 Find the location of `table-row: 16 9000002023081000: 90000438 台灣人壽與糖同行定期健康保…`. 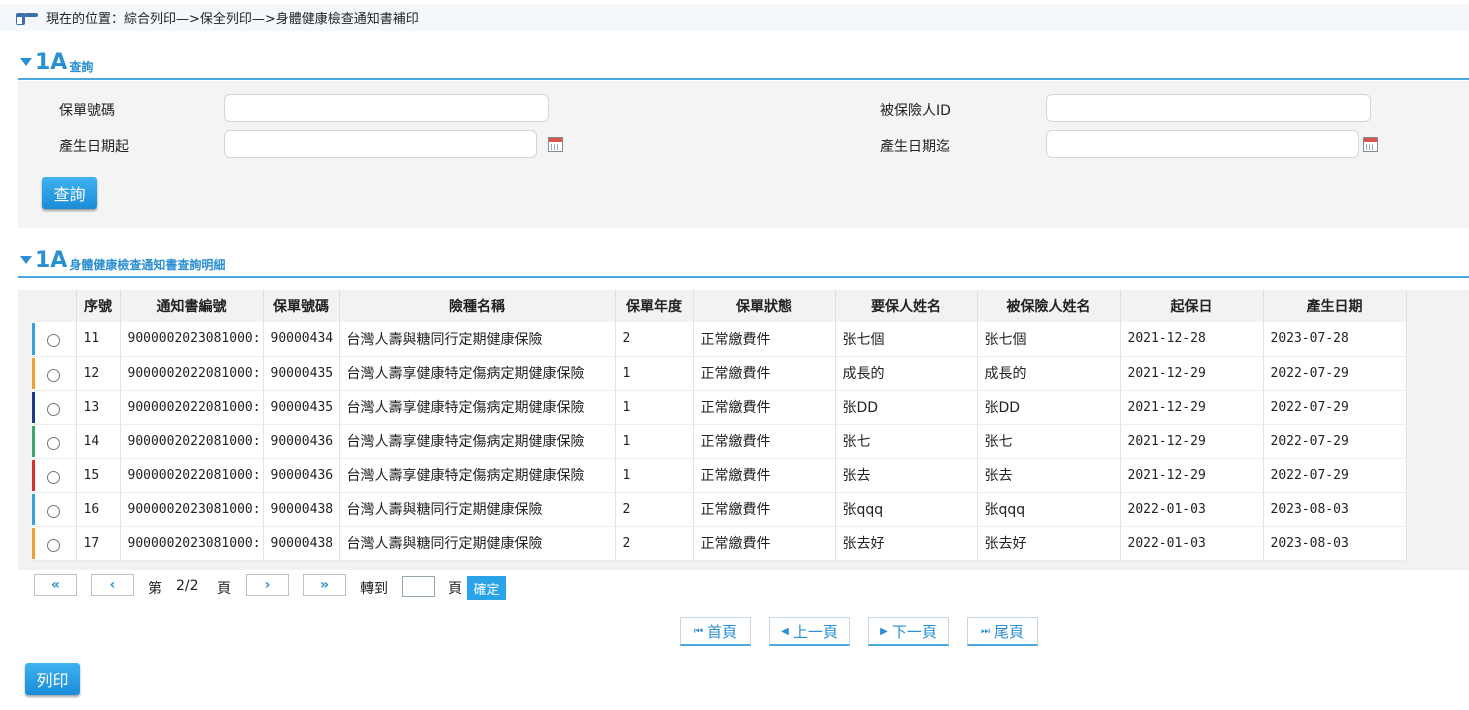

table-row: 16 9000002023081000: 90000438 台灣人壽與糖同行定期健康保… is located at coordinates (719, 509).